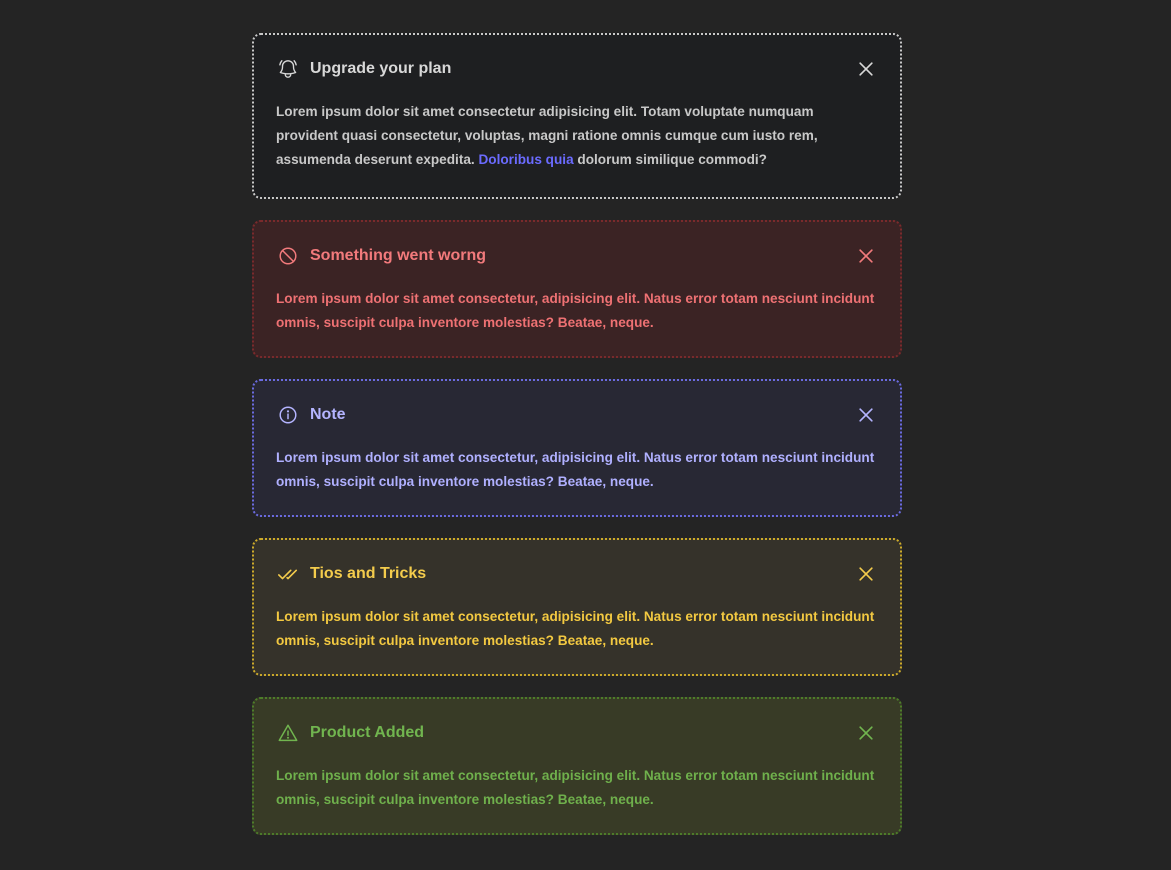  Describe the element at coordinates (577, 69) in the screenshot. I see `alert-header: Upgrade your plan` at that location.